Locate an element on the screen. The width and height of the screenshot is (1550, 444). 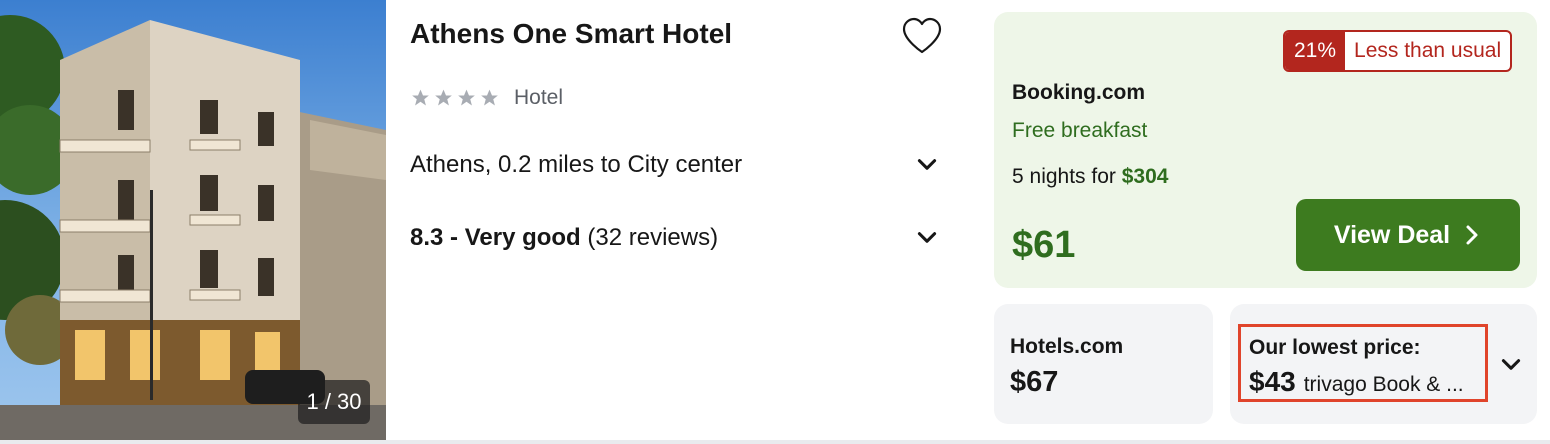
favorite-button is located at coordinates (922, 36).